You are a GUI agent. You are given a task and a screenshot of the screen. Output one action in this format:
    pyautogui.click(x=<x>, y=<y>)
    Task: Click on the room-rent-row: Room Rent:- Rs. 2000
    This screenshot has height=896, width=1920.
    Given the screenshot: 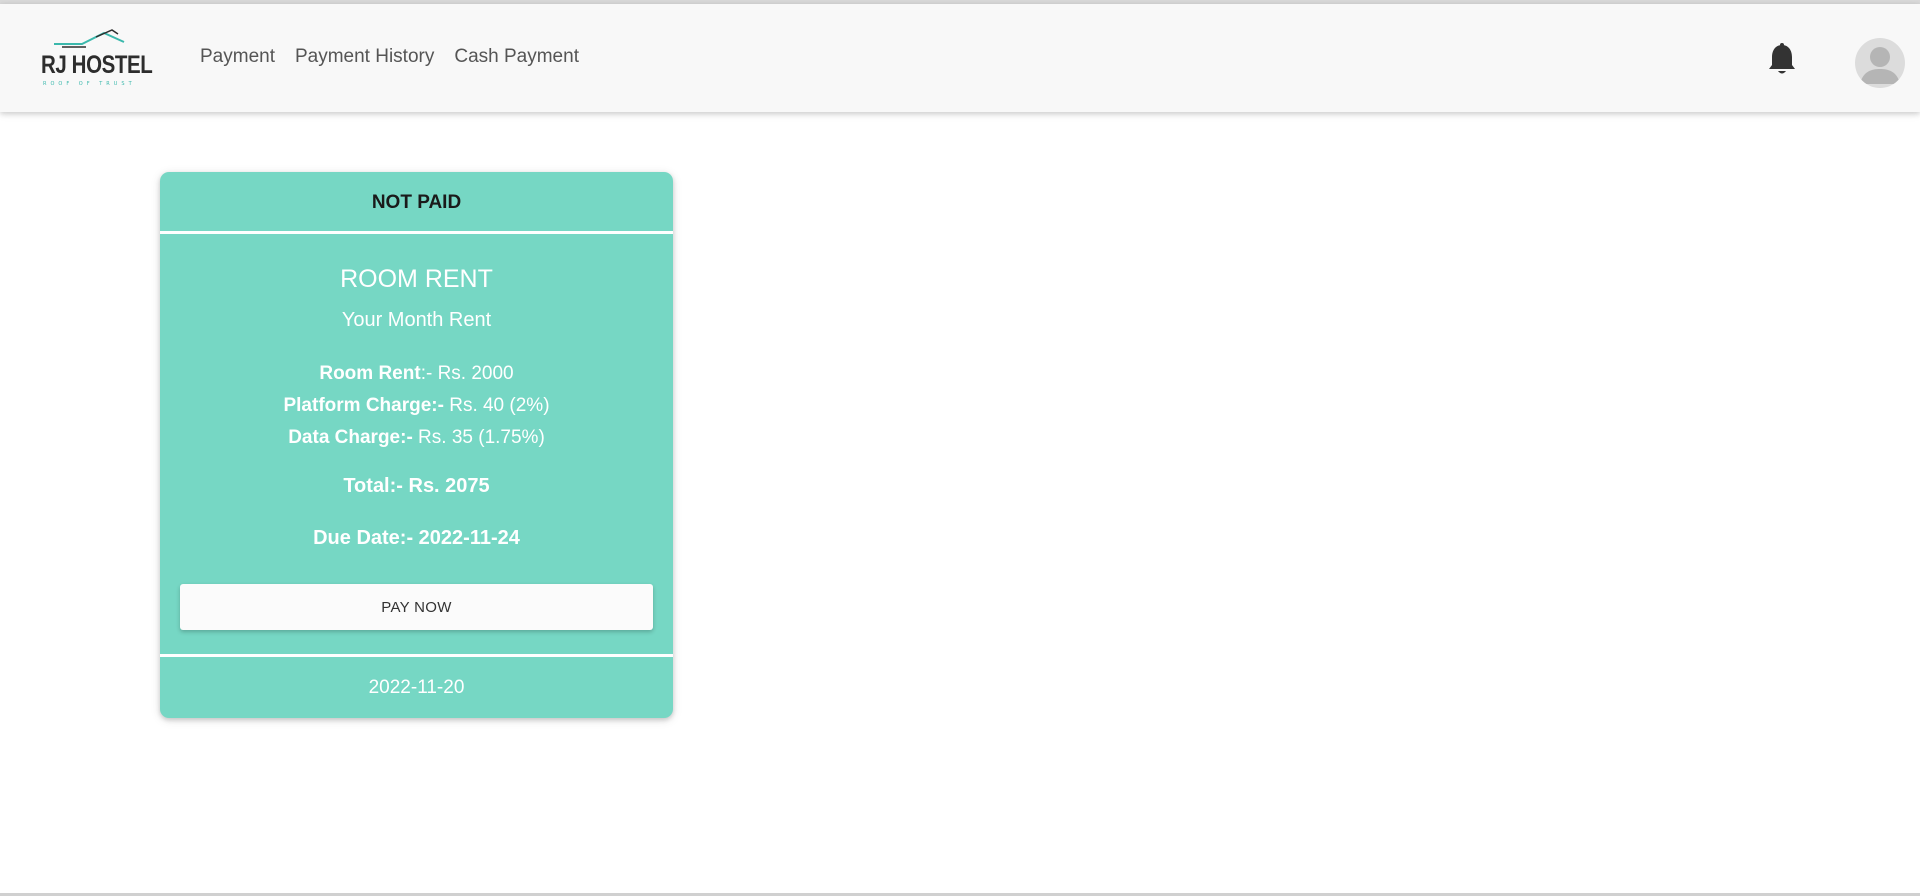 What is the action you would take?
    pyautogui.click(x=416, y=374)
    